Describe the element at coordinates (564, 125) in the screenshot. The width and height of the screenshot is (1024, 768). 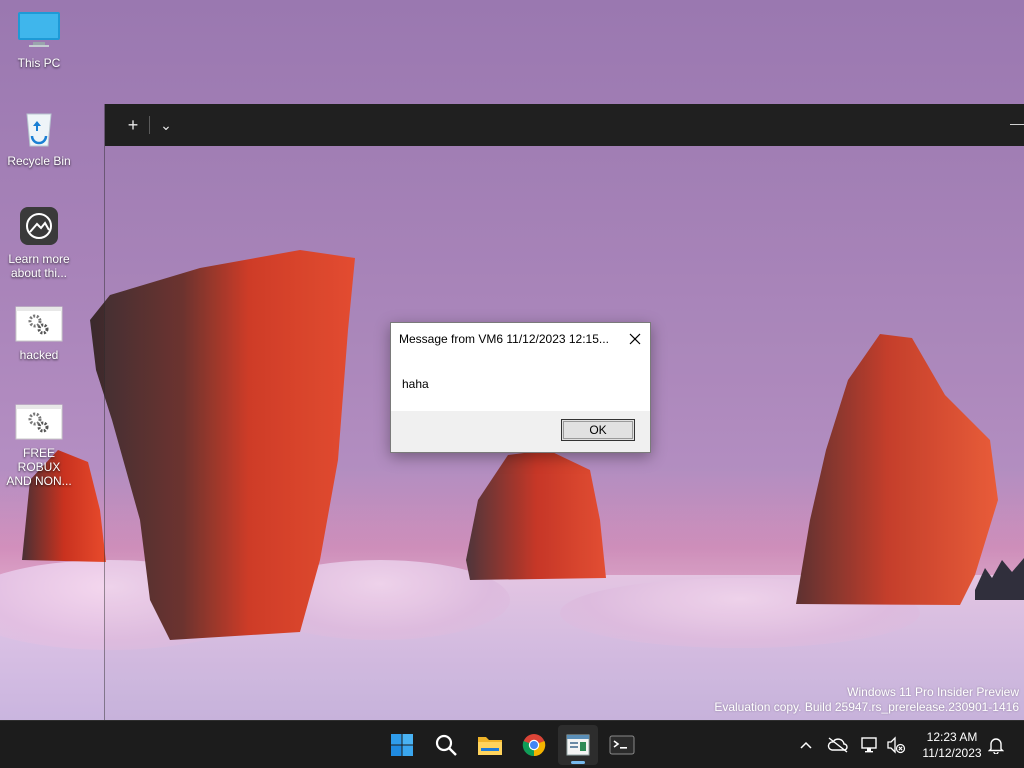
I see `terminal-titlebar: + ⌄ —` at that location.